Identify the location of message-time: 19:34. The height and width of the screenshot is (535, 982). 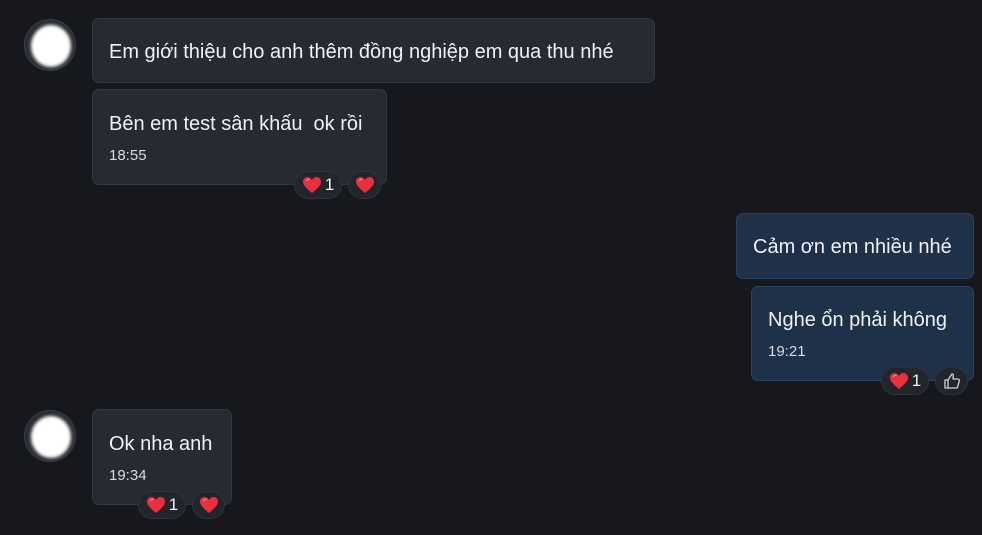
(128, 475).